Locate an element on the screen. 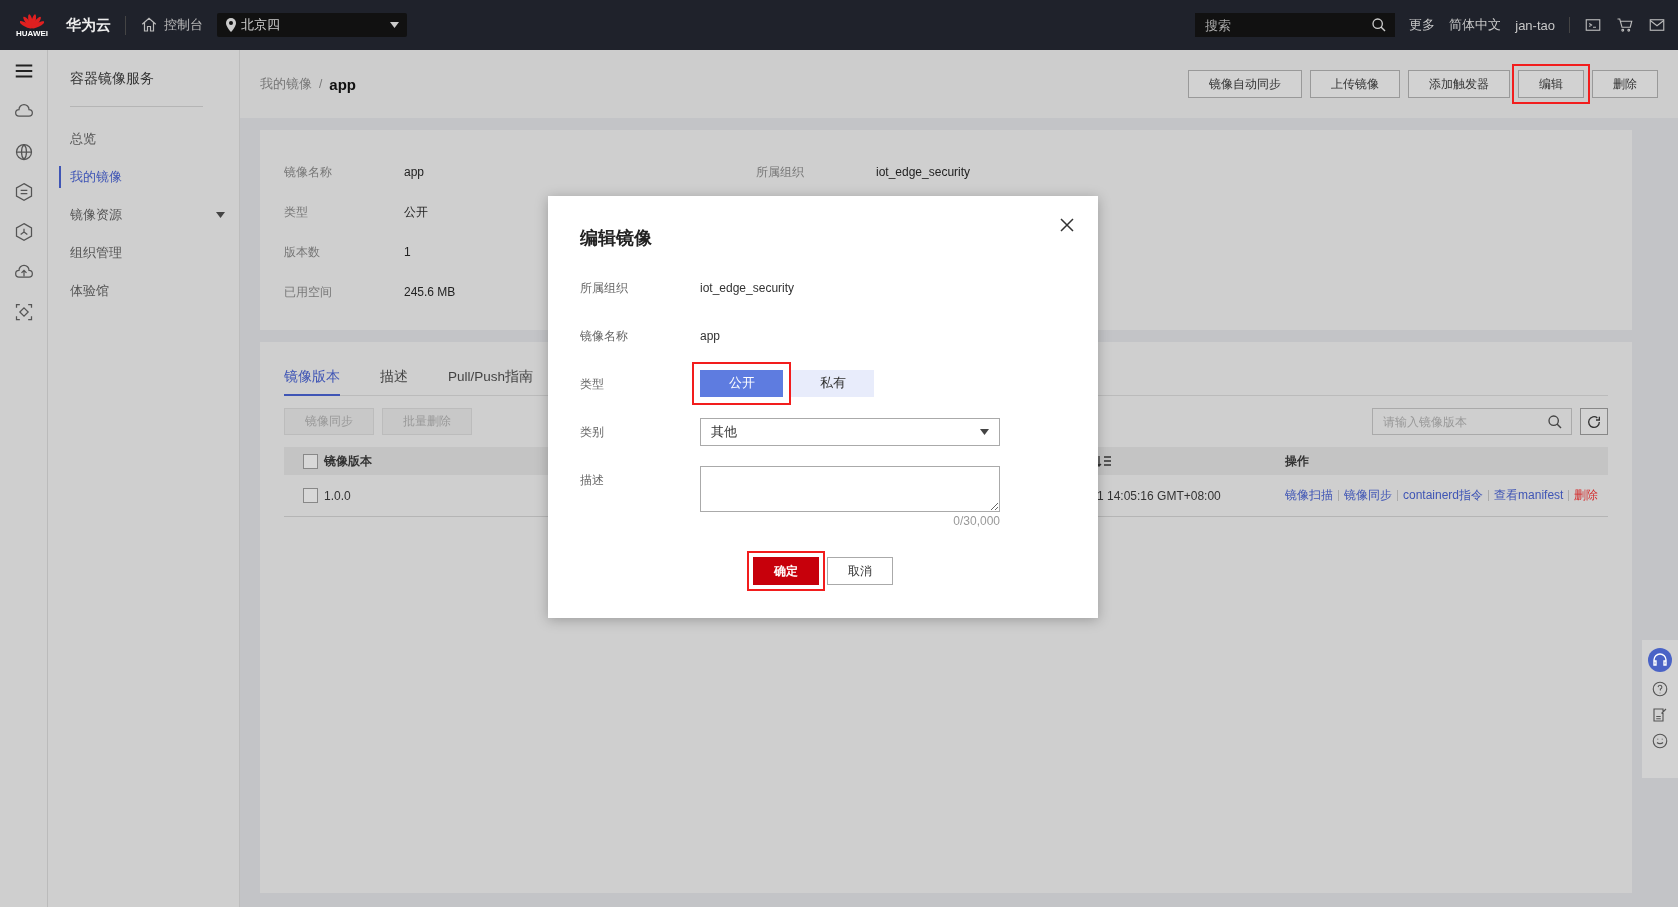  column-header: 操作 is located at coordinates (1297, 461).